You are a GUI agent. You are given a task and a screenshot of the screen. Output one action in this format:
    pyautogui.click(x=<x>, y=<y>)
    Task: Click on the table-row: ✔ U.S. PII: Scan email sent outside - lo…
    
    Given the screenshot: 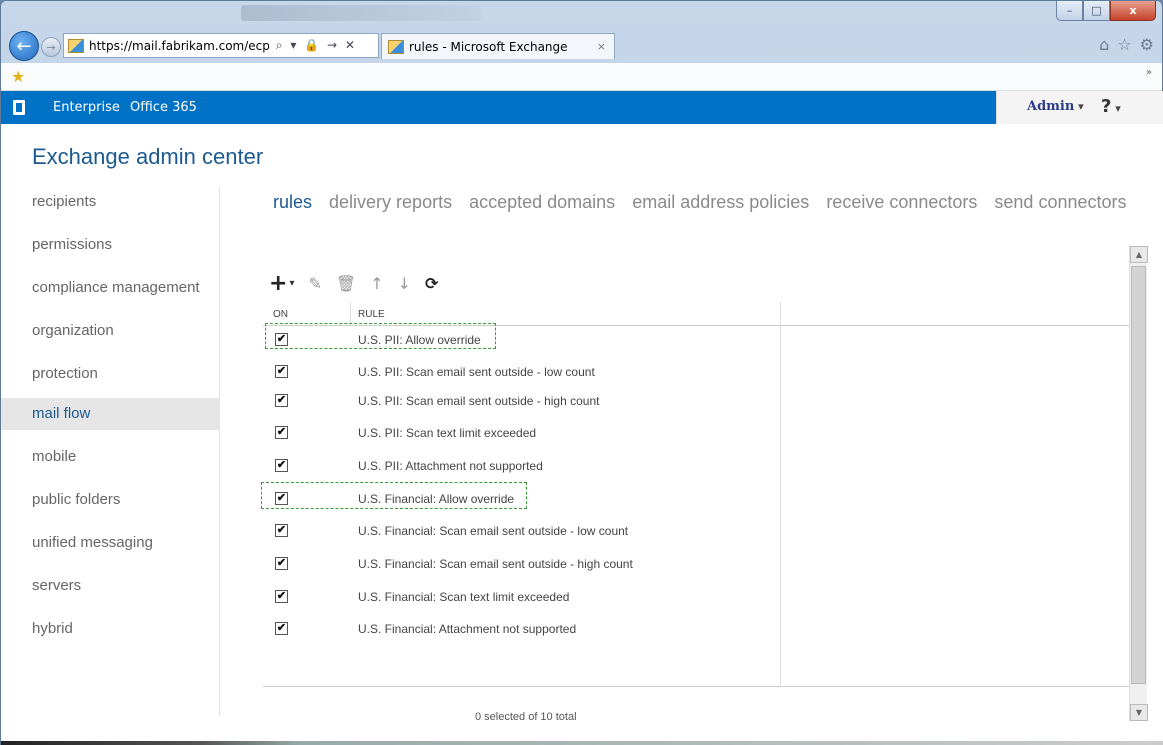 What is the action you would take?
    pyautogui.click(x=518, y=372)
    